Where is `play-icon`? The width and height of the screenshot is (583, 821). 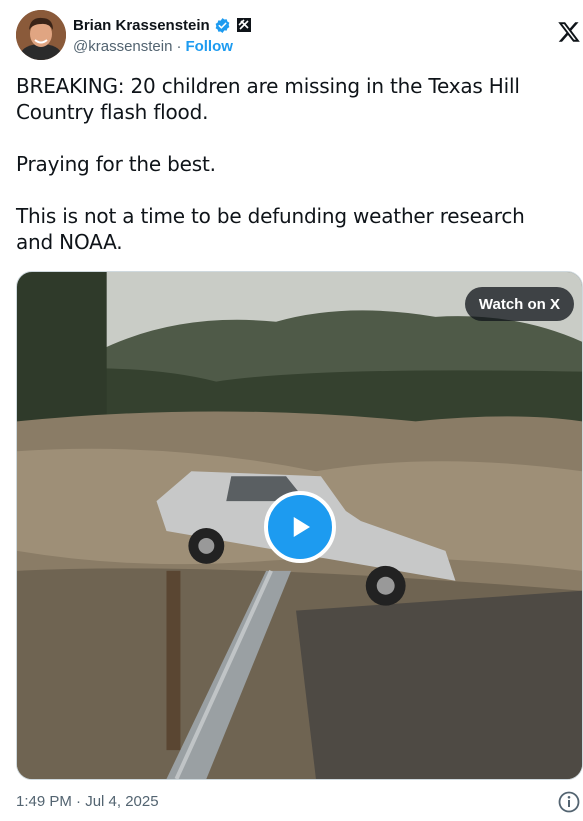 play-icon is located at coordinates (301, 527).